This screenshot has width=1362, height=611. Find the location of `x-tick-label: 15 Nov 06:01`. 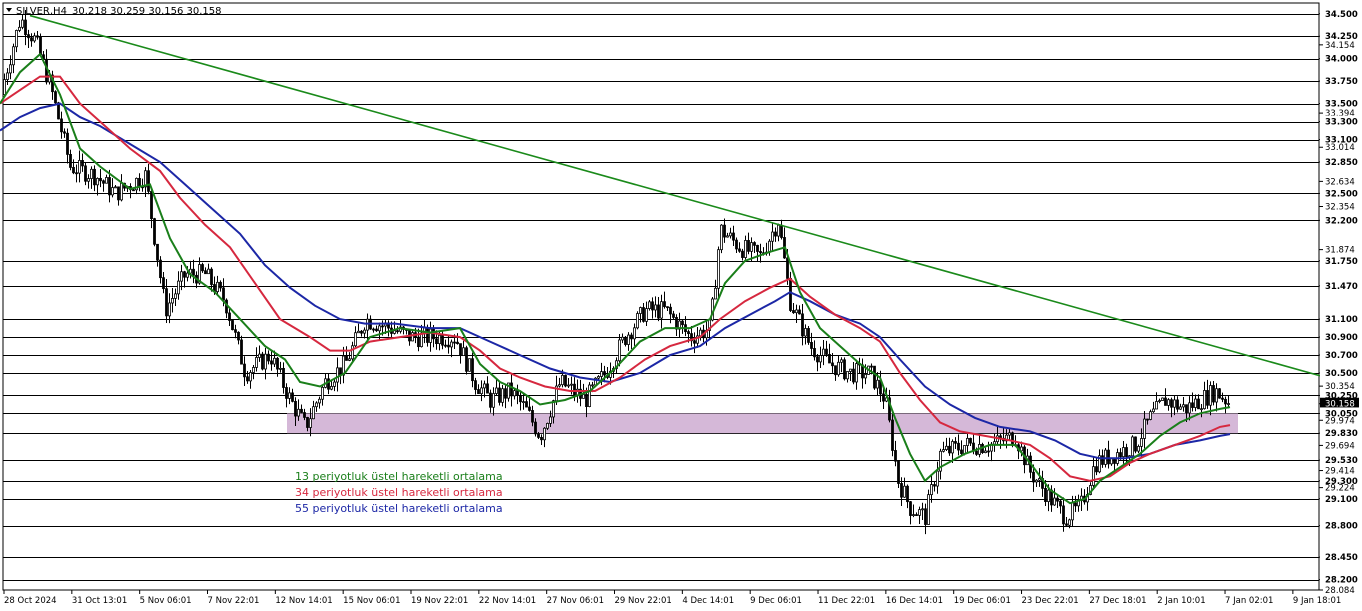

x-tick-label: 15 Nov 06:01 is located at coordinates (371, 601).